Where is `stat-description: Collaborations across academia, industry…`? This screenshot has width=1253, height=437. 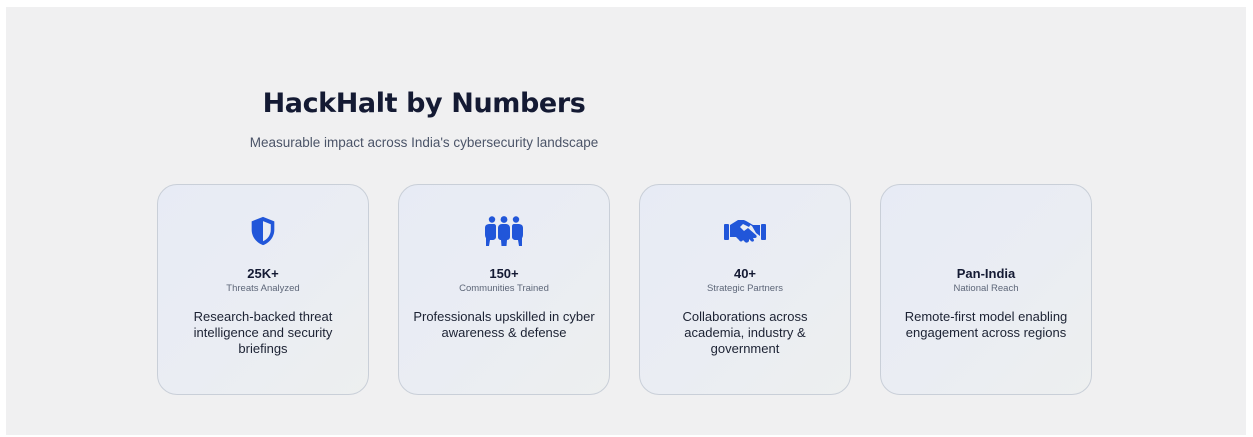 stat-description: Collaborations across academia, industry… is located at coordinates (745, 332).